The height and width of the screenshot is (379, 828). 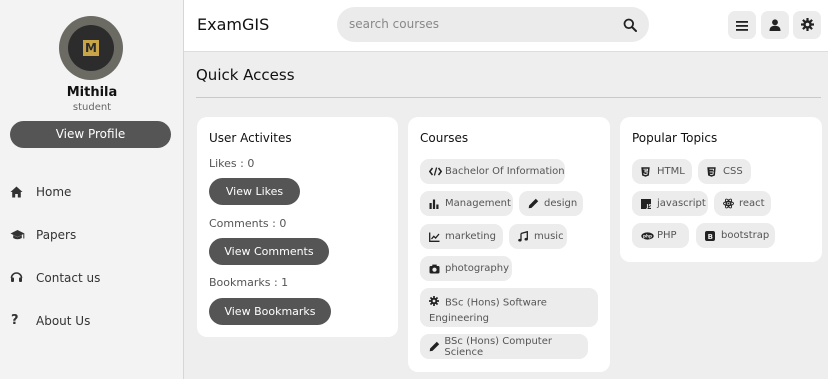 I want to click on course-chip: BSc (Hons) Software Engineering, so click(x=509, y=307).